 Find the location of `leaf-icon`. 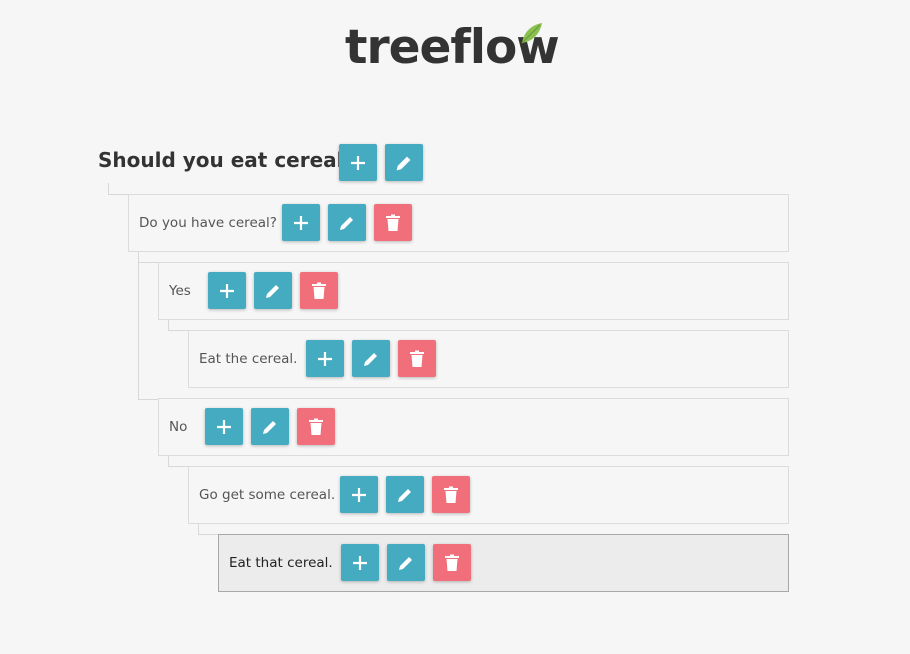

leaf-icon is located at coordinates (531, 34).